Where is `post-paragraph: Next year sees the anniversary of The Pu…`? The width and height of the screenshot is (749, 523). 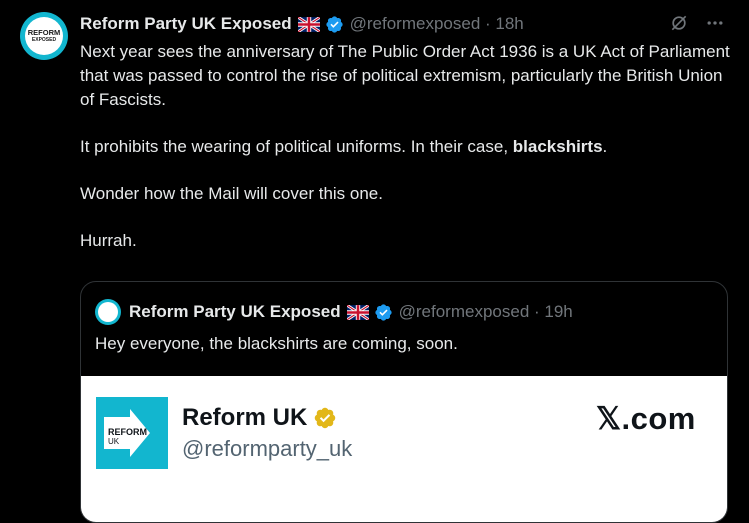 post-paragraph: Next year sees the anniversary of The Pu… is located at coordinates (405, 75).